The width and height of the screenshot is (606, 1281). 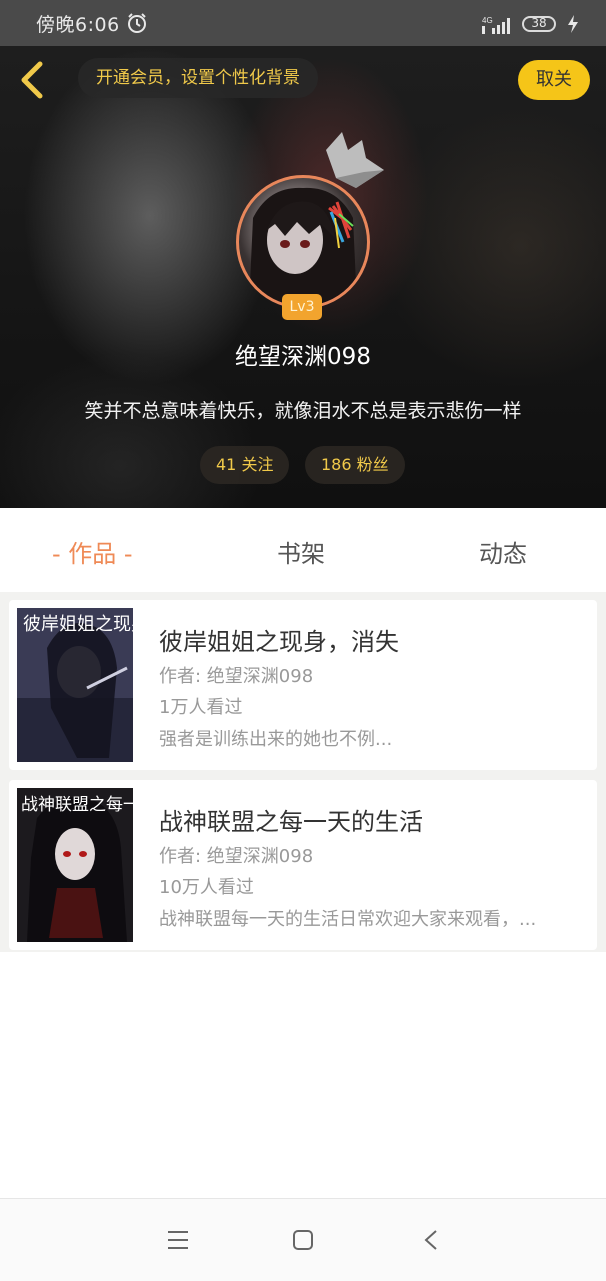 I want to click on tab-activity: 动态, so click(x=503, y=551).